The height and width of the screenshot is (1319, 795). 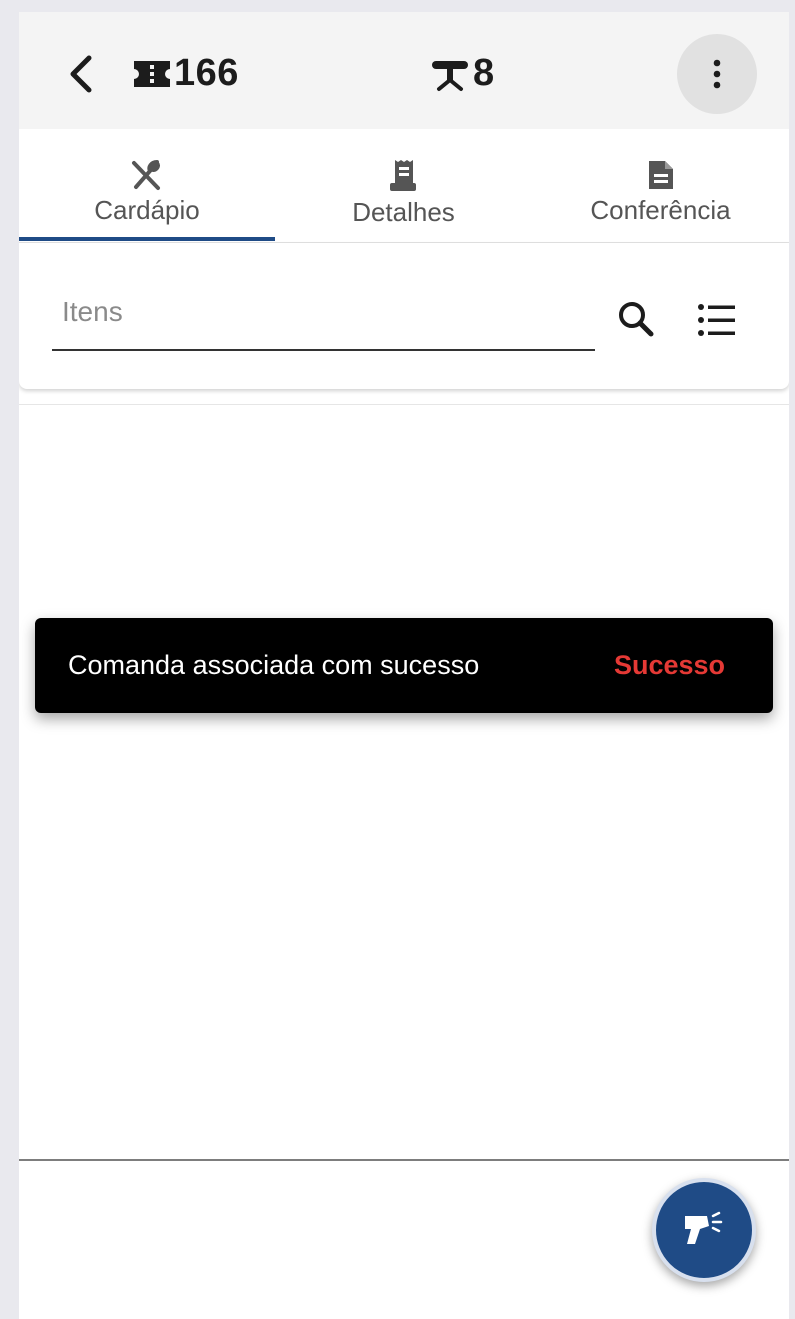 I want to click on search-icon, so click(x=636, y=319).